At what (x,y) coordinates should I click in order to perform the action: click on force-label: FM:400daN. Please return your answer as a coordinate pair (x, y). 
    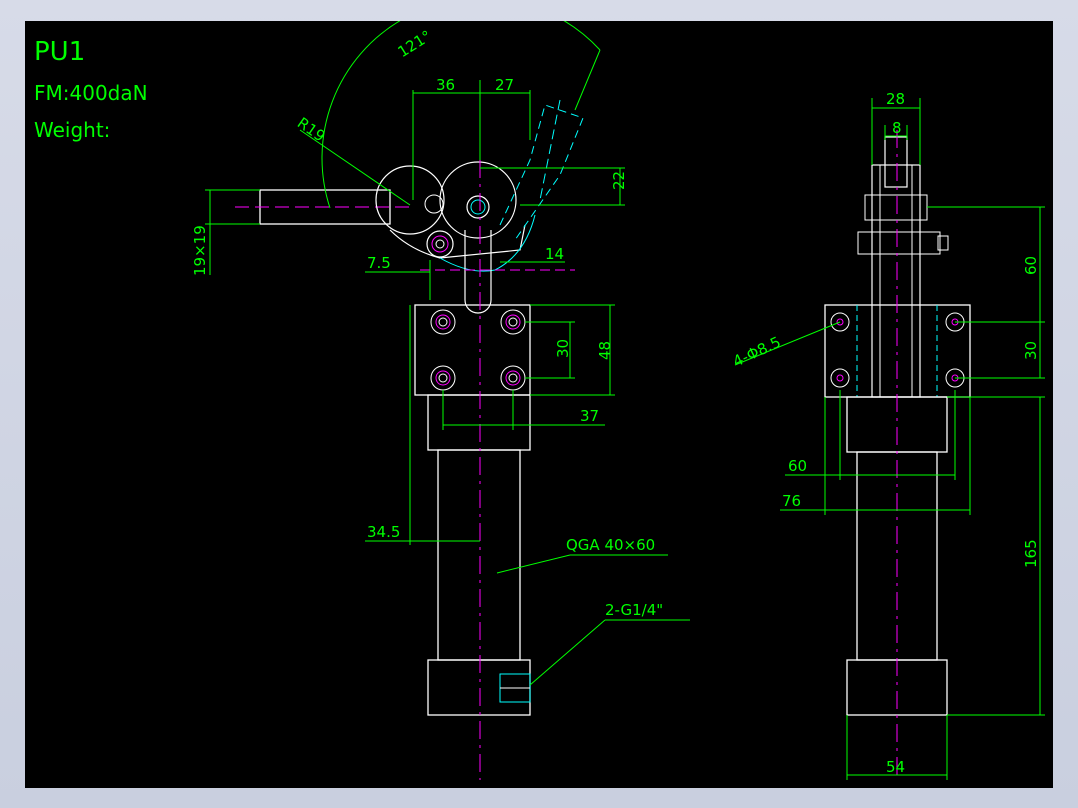
    Looking at the image, I should click on (91, 93).